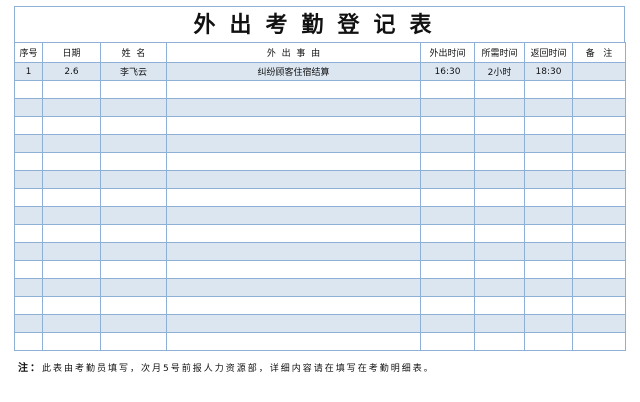 This screenshot has width=640, height=402. I want to click on cell-out-time: 16:30, so click(447, 71).